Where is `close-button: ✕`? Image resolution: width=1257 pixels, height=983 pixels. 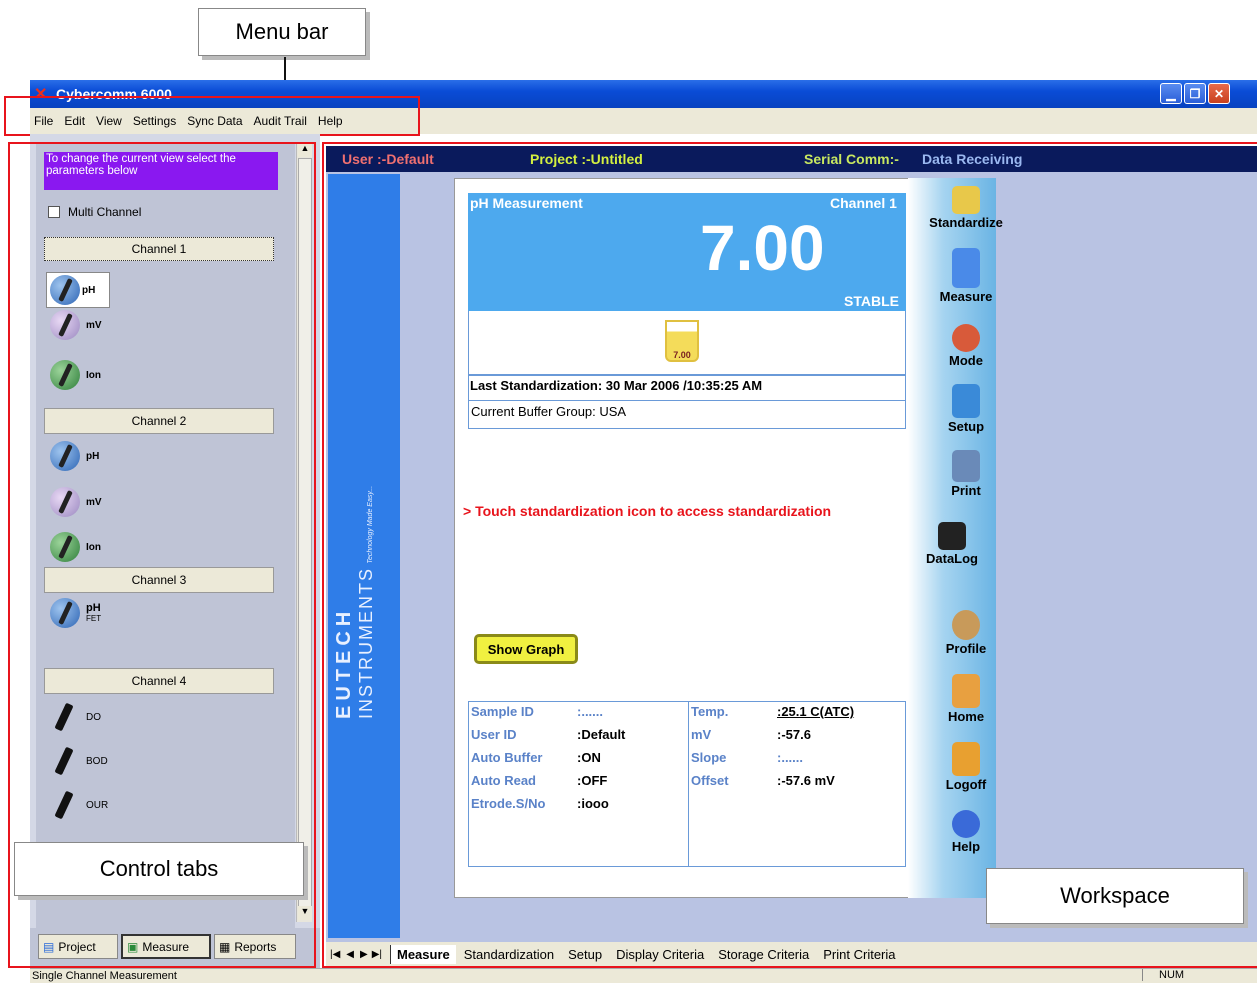 close-button: ✕ is located at coordinates (1219, 93).